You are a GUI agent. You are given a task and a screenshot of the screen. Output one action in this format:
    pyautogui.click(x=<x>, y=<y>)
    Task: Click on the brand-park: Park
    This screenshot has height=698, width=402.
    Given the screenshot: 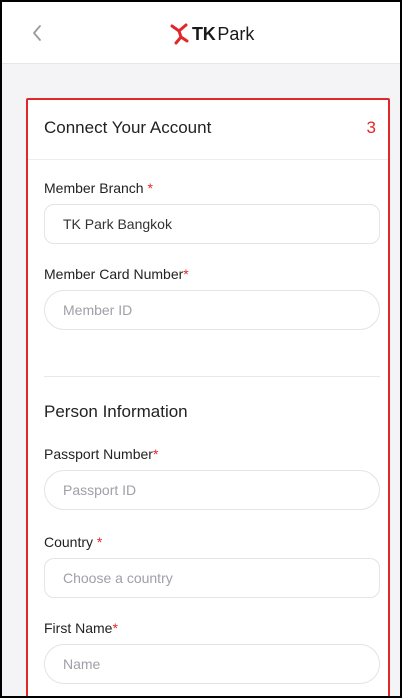 What is the action you would take?
    pyautogui.click(x=236, y=33)
    